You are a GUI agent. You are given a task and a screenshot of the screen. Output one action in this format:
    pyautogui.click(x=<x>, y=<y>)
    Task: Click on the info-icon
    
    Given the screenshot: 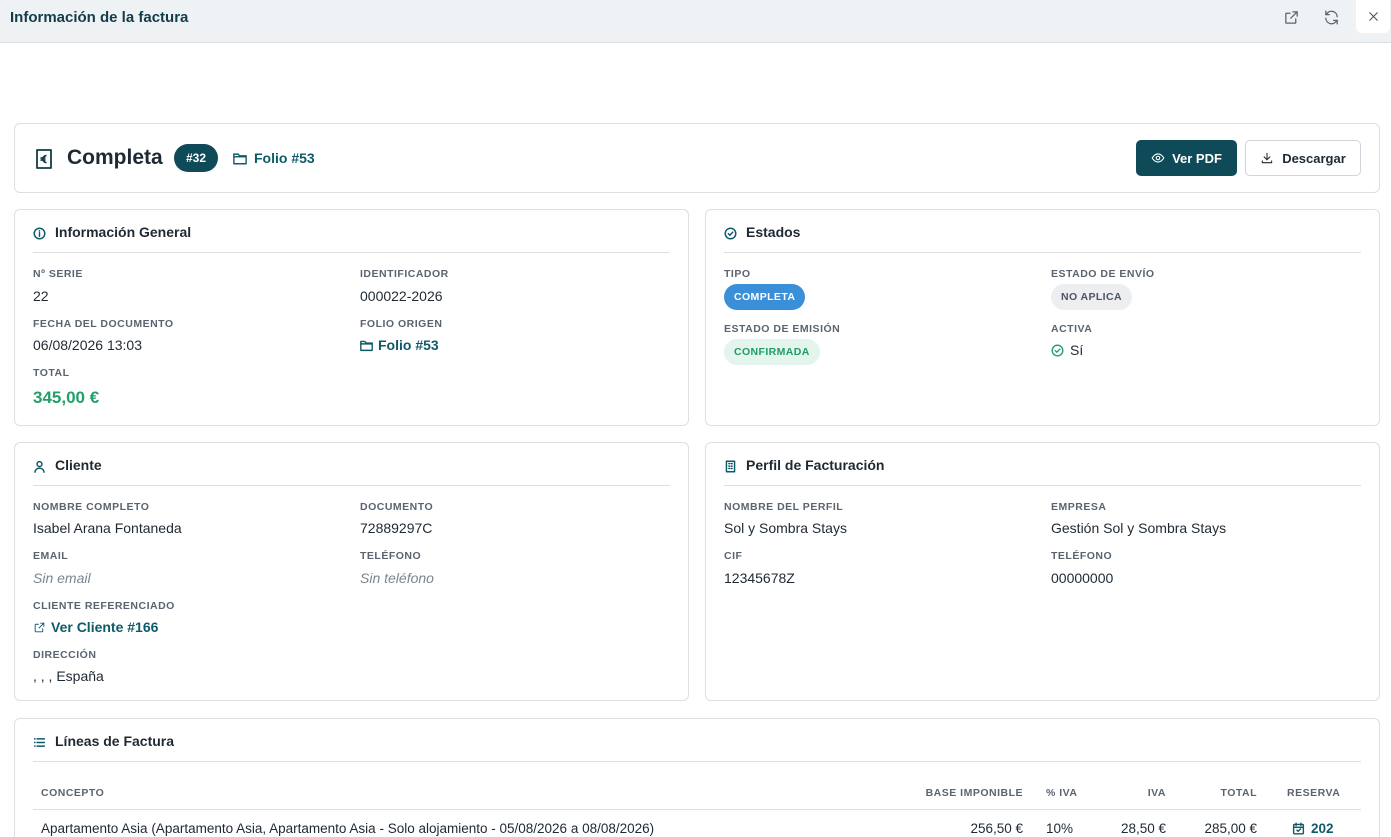 What is the action you would take?
    pyautogui.click(x=39, y=233)
    